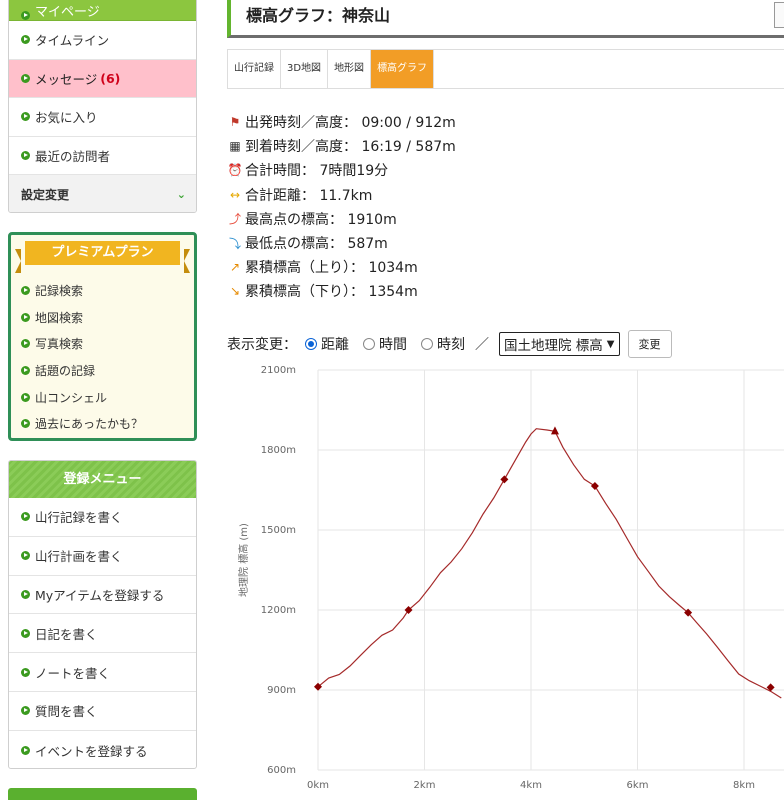  I want to click on clock-icon: ⏰, so click(235, 170).